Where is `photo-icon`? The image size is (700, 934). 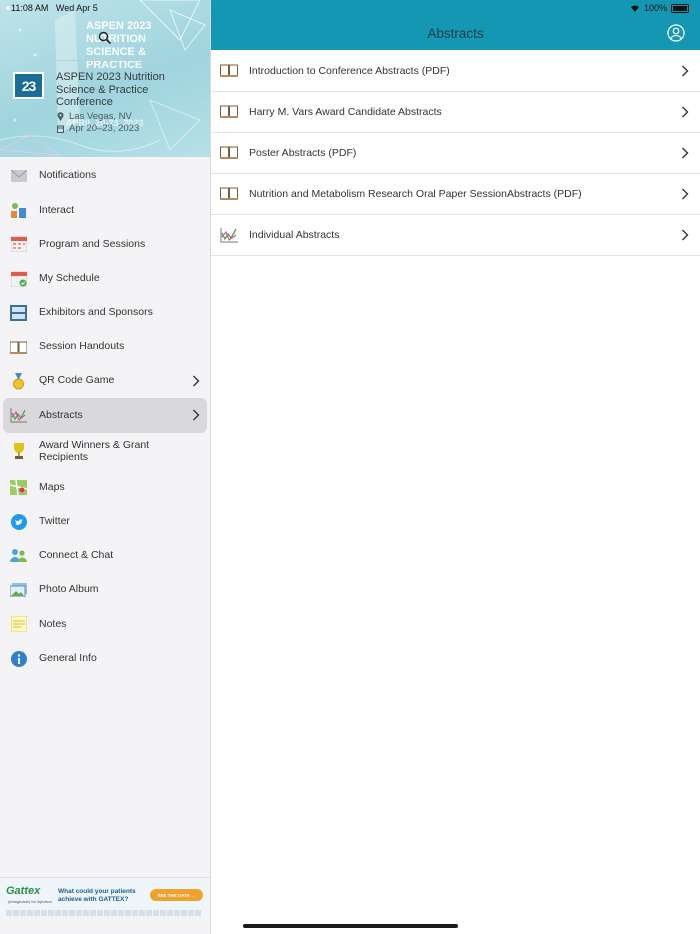 photo-icon is located at coordinates (18, 590).